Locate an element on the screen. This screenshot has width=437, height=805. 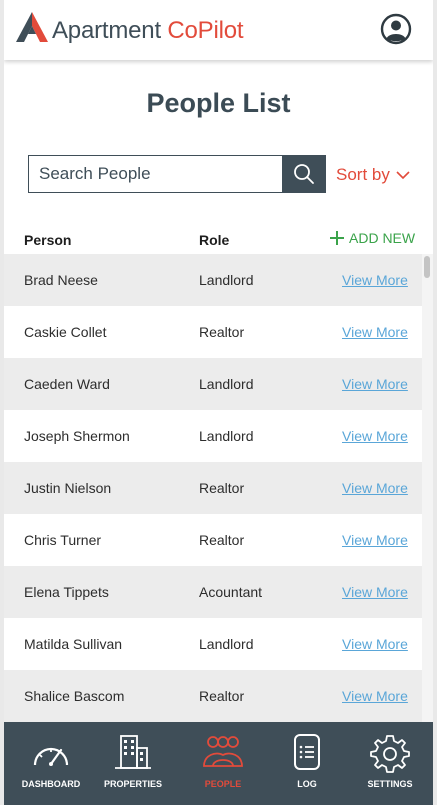
nav-settings: SETTINGS is located at coordinates (388, 763).